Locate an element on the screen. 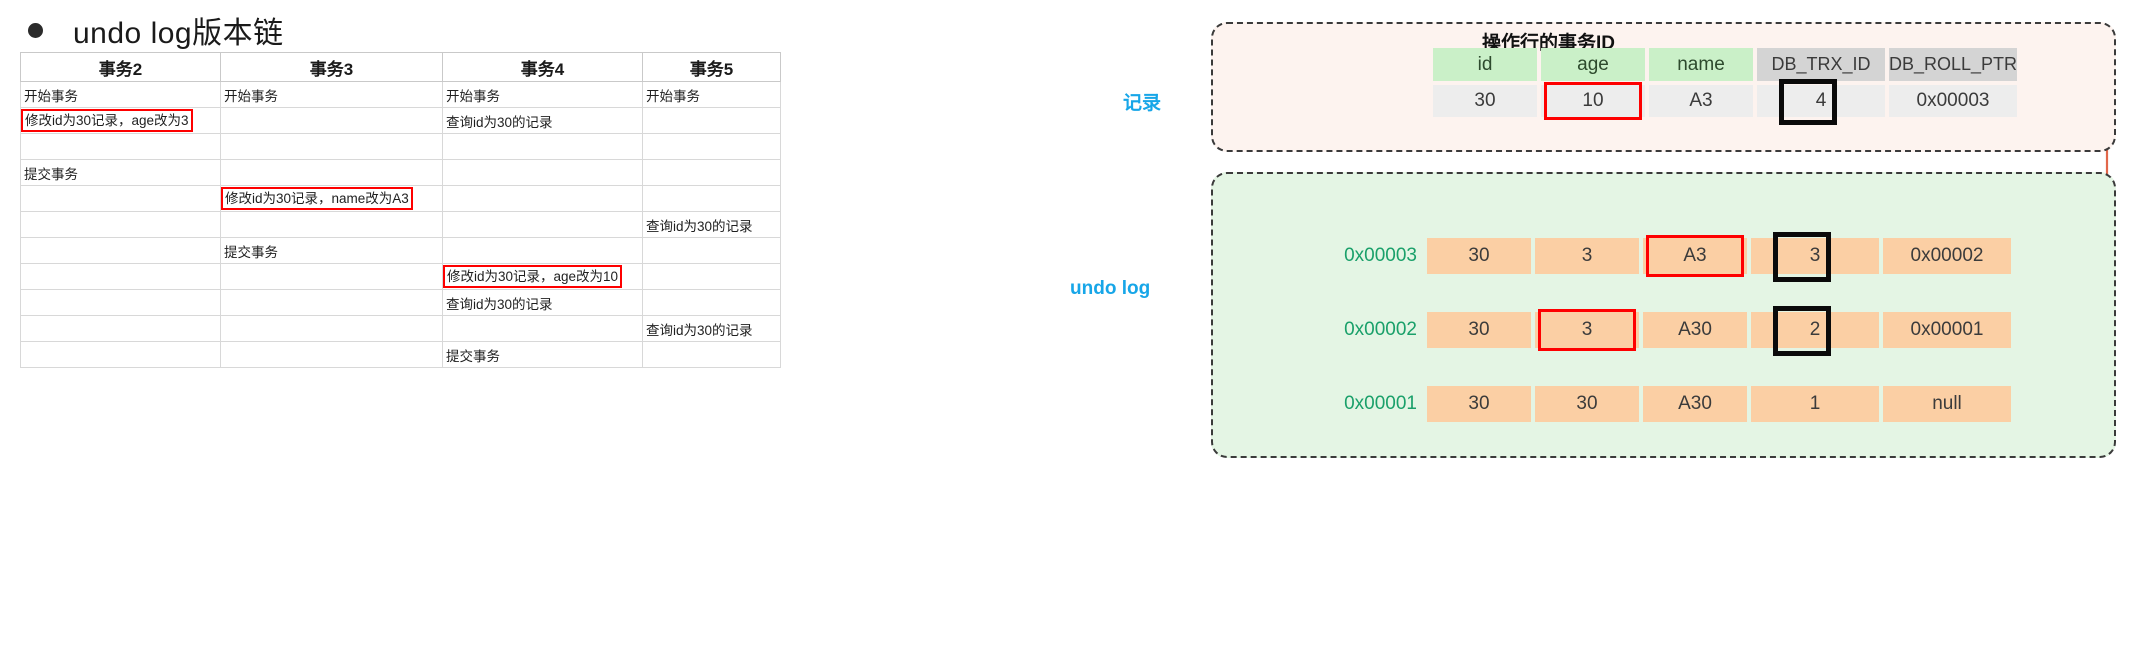  record-cell: 10 is located at coordinates (1593, 101).